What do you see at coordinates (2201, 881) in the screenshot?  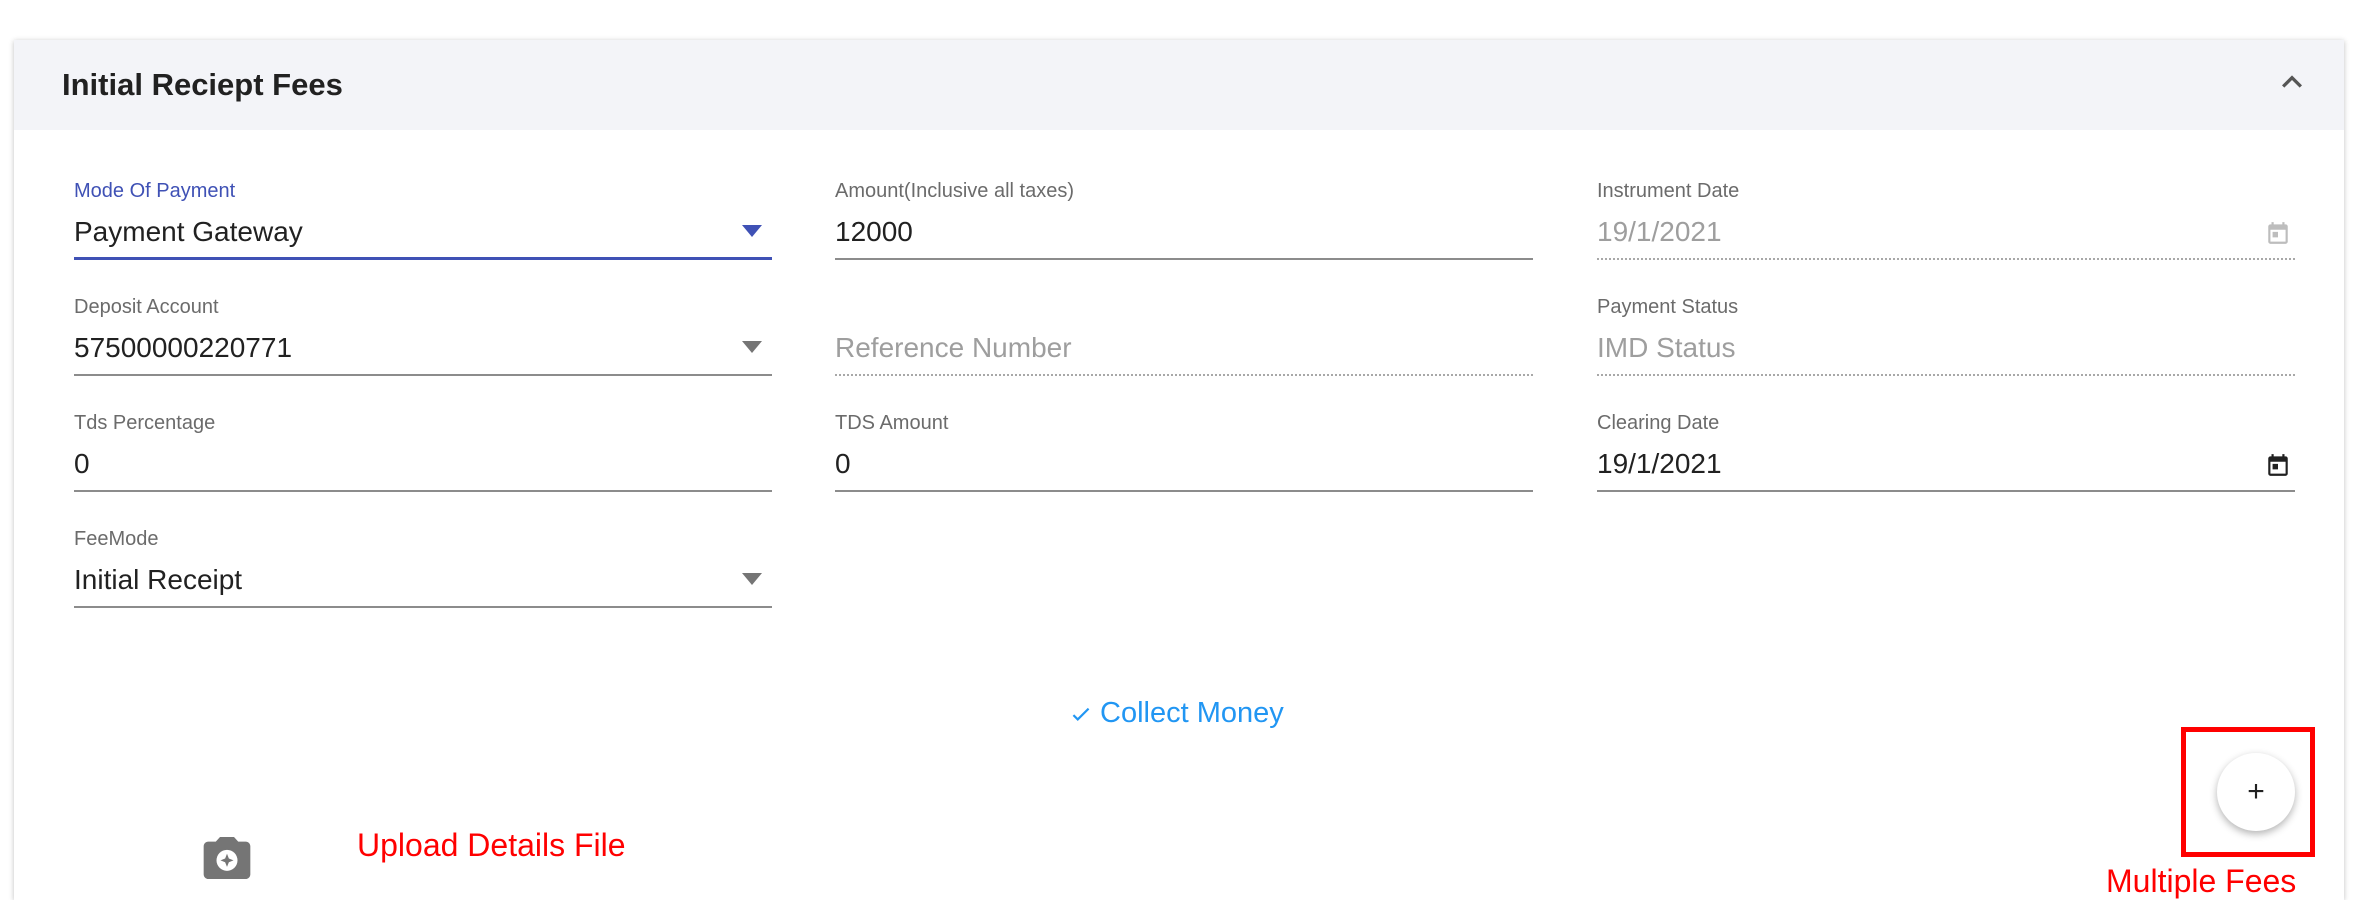 I see `multiple-fees-label: Multiple Fees` at bounding box center [2201, 881].